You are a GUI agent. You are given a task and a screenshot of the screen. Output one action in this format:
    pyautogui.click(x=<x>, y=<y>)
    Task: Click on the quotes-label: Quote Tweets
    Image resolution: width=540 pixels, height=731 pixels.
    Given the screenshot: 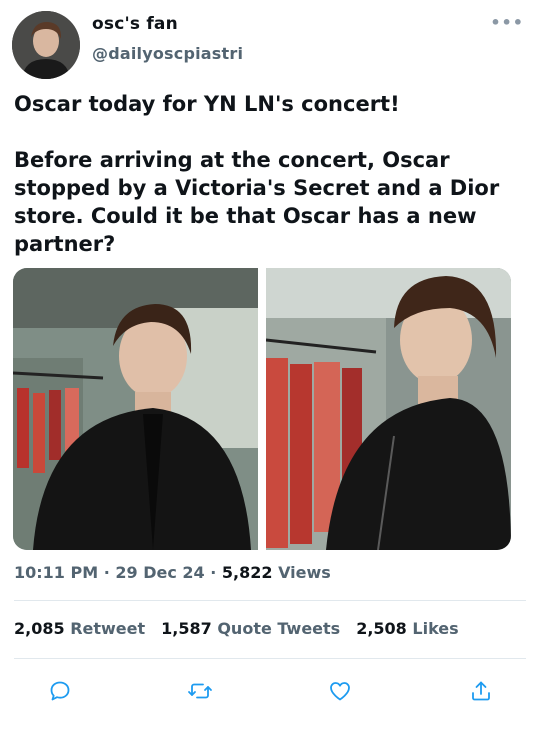 What is the action you would take?
    pyautogui.click(x=279, y=628)
    